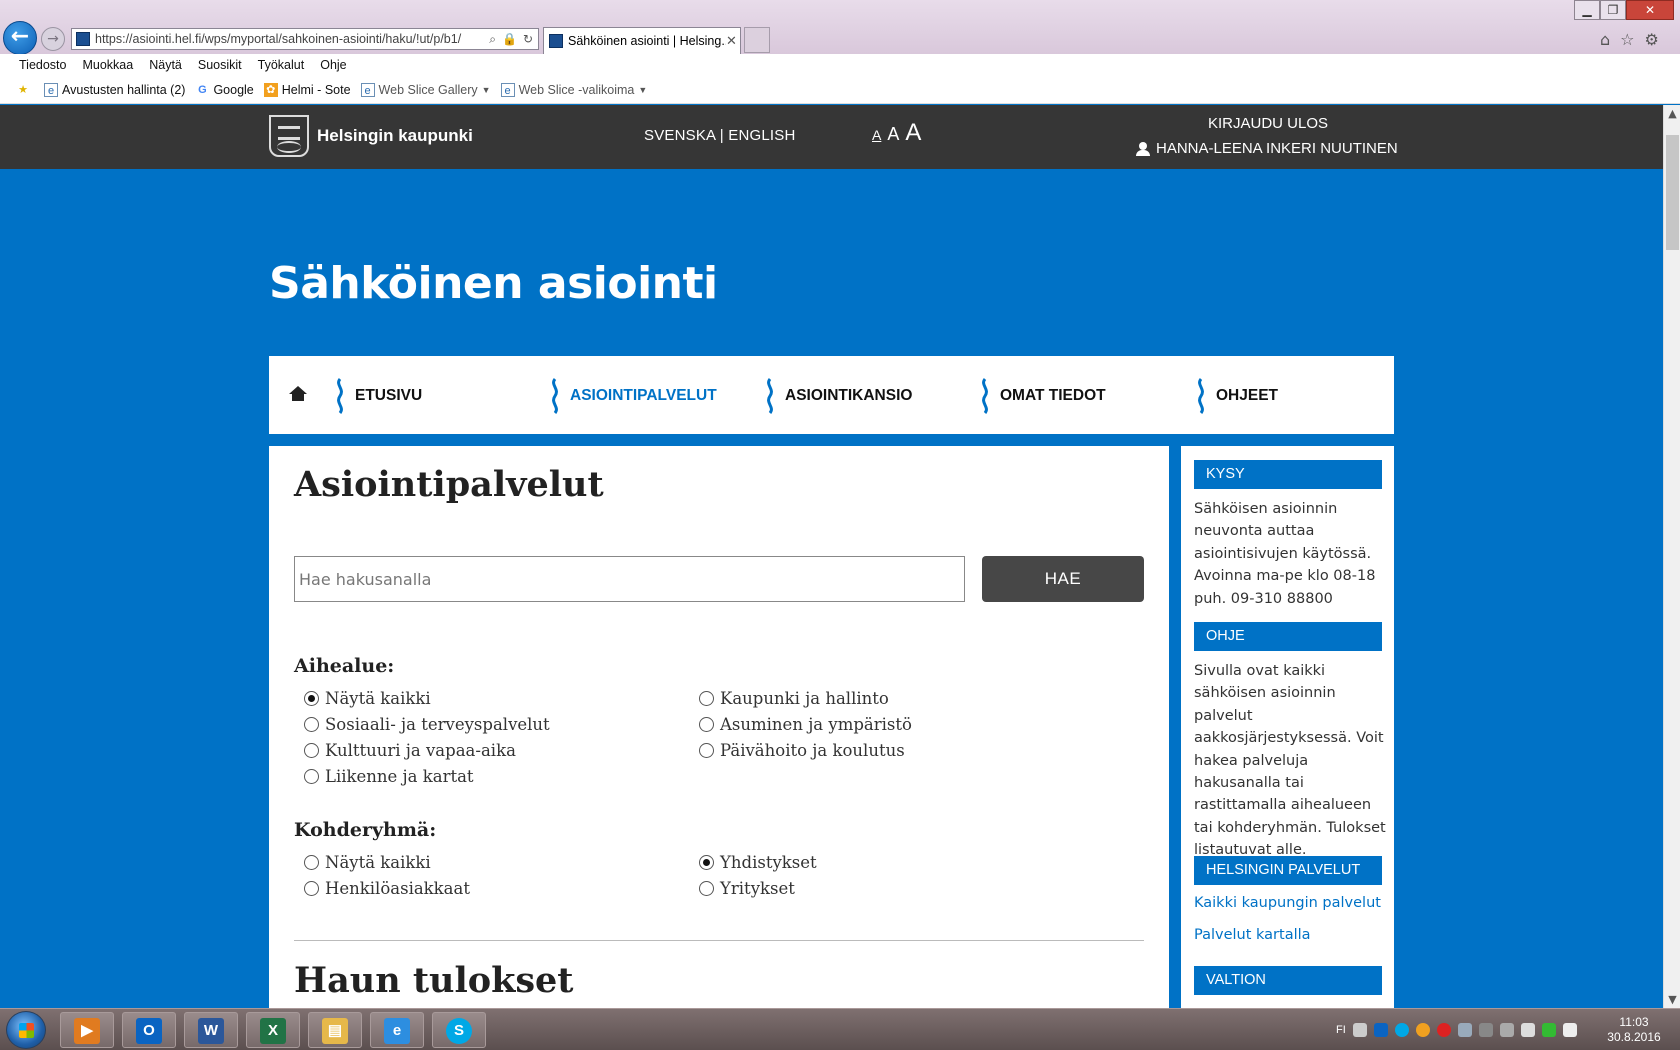 Image resolution: width=1680 pixels, height=1050 pixels. I want to click on font-size-large-button: A, so click(913, 133).